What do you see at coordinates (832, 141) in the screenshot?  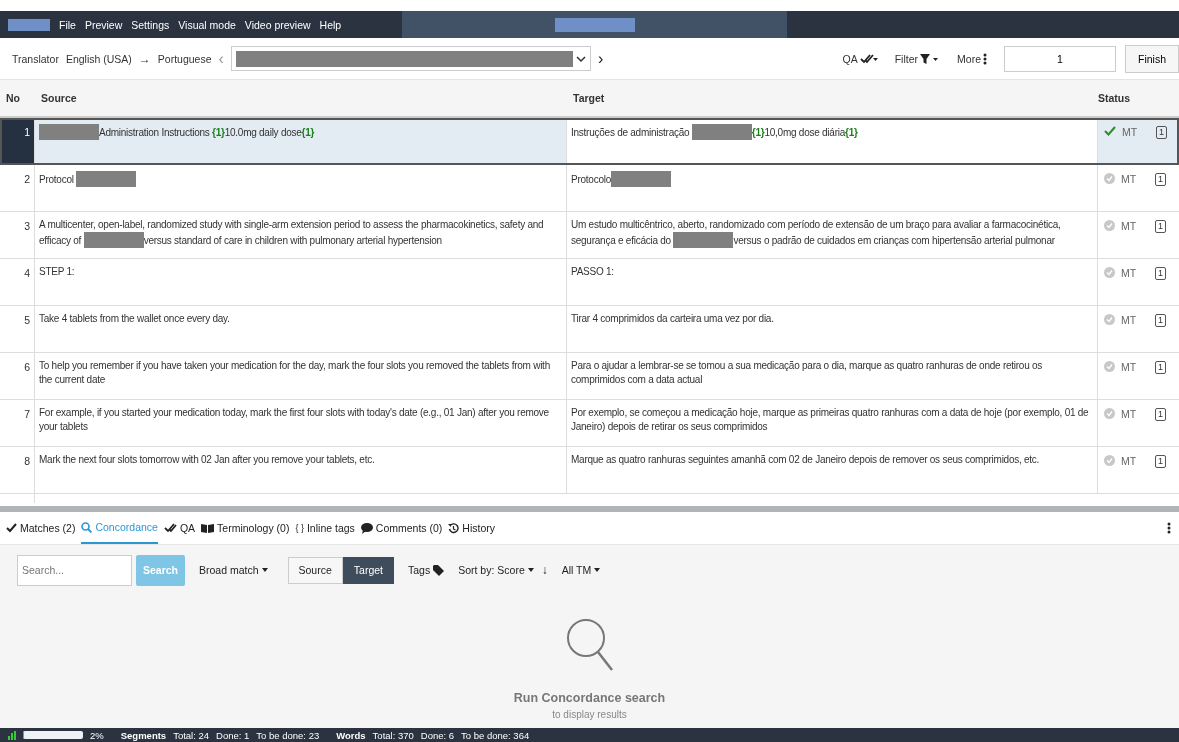 I see `target-cell: Instruções de administração {1}10,0mg dose diária{1}` at bounding box center [832, 141].